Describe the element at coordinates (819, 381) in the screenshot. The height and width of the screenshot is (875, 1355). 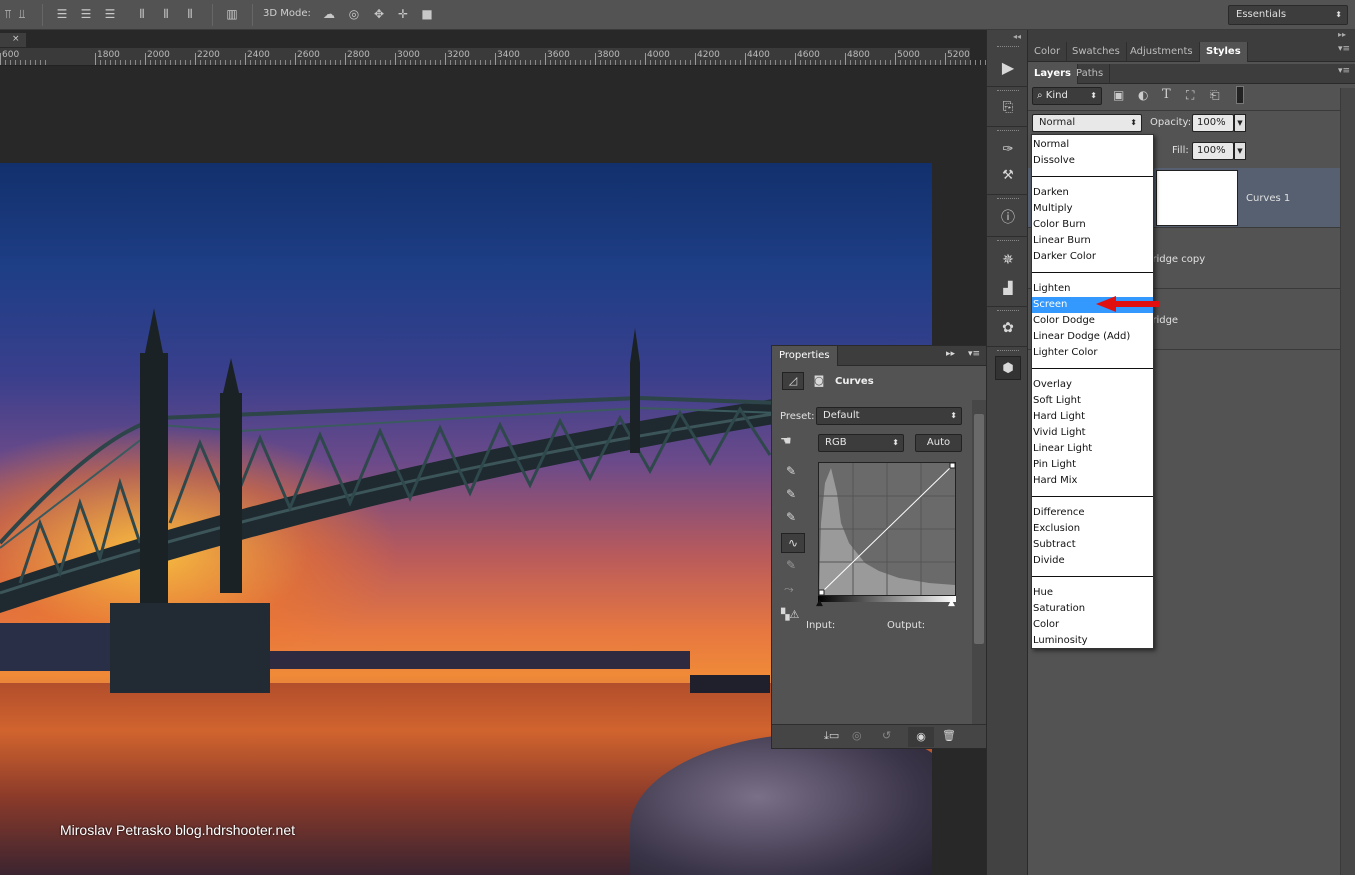
I see `mask-icon: ◙` at that location.